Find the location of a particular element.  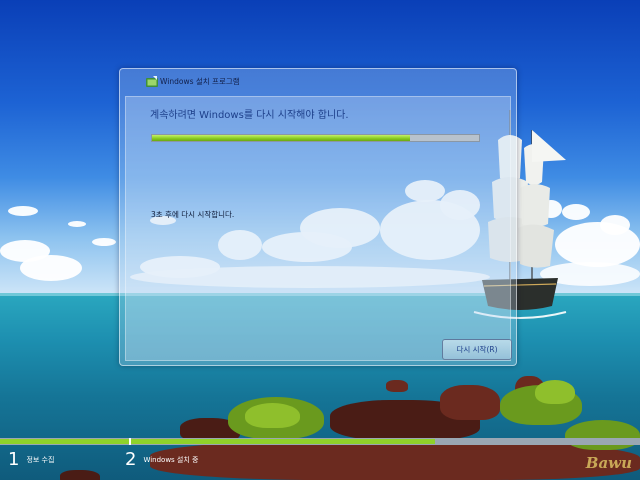

step-number: 2 is located at coordinates (131, 459).